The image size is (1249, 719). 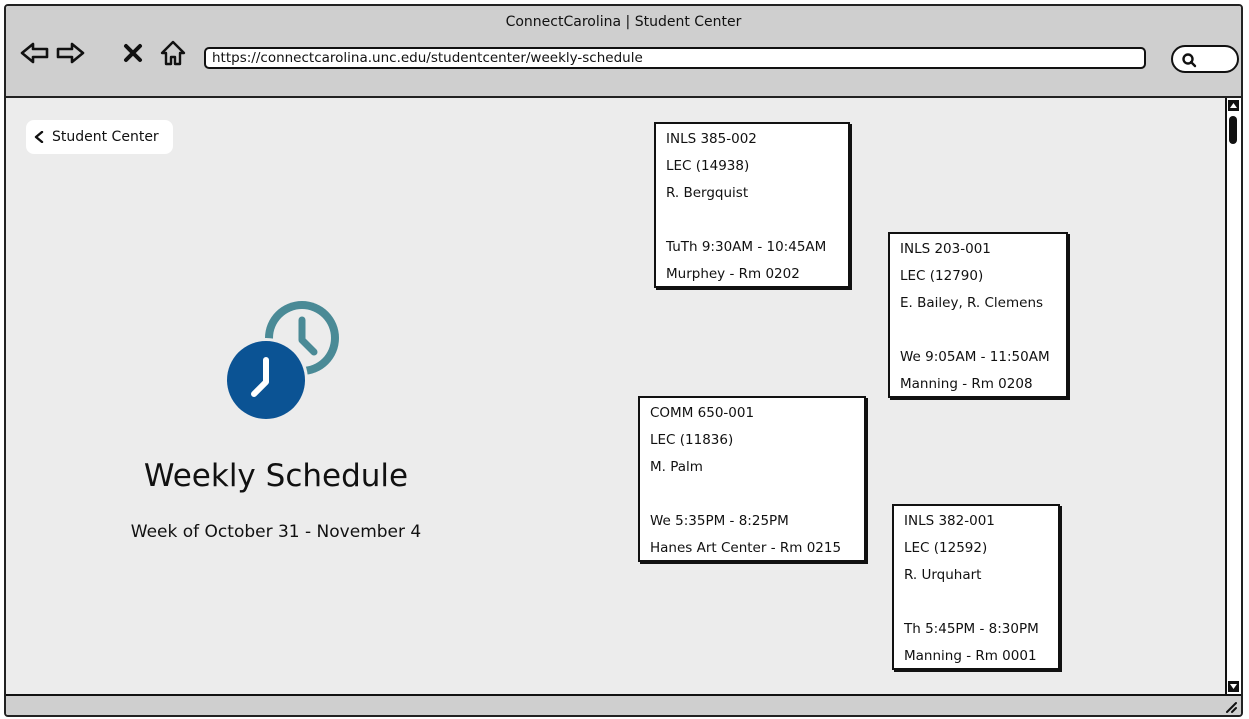 What do you see at coordinates (676, 467) in the screenshot?
I see `course-instructor: M. Palm` at bounding box center [676, 467].